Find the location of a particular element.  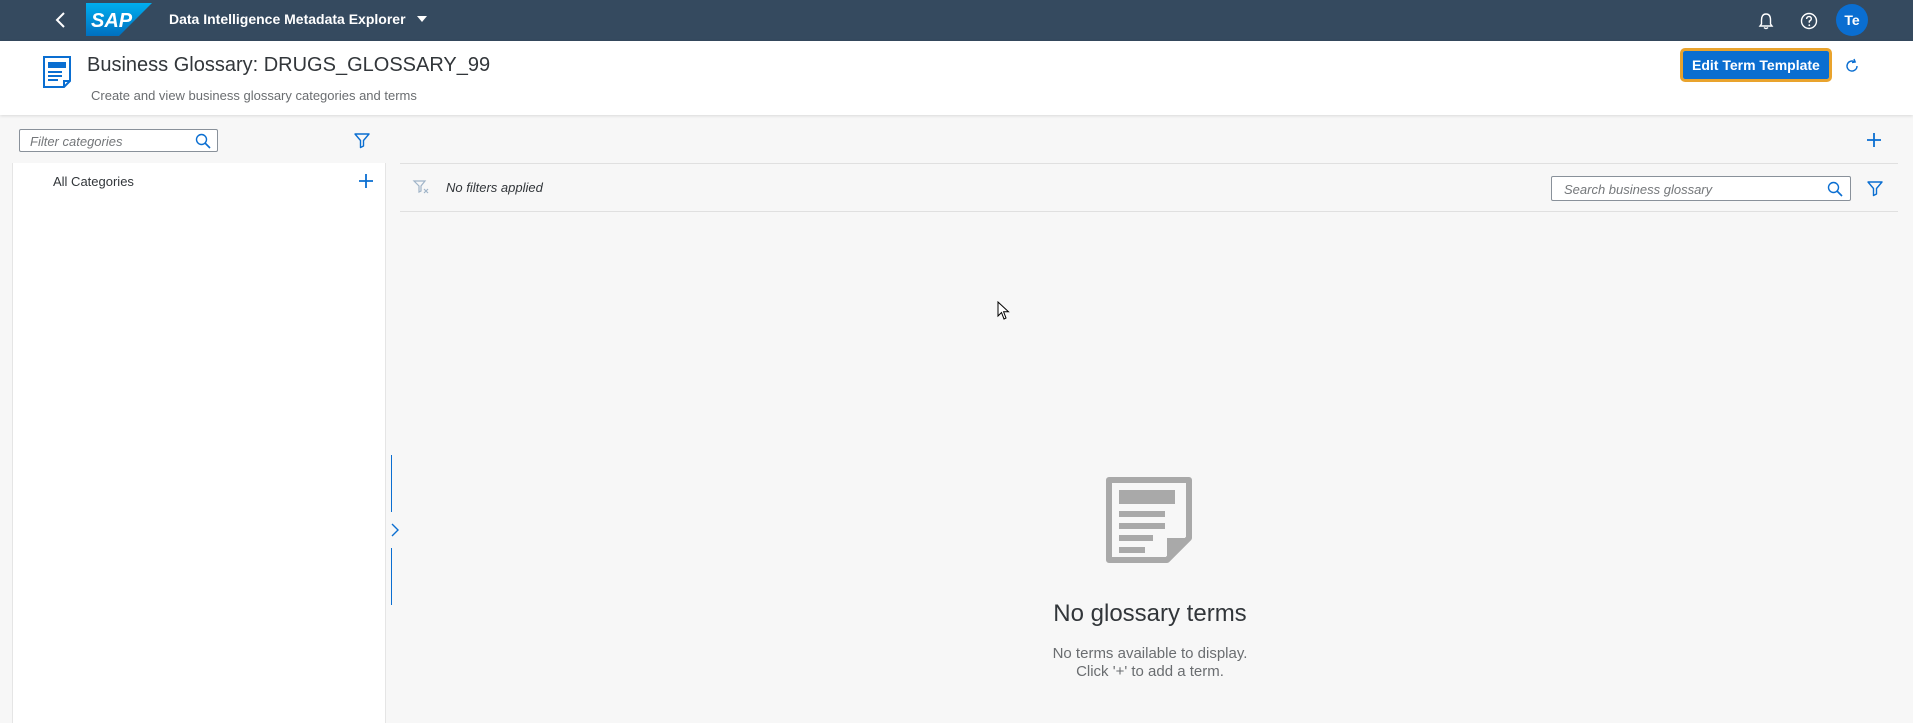

refresh-button is located at coordinates (1852, 66).